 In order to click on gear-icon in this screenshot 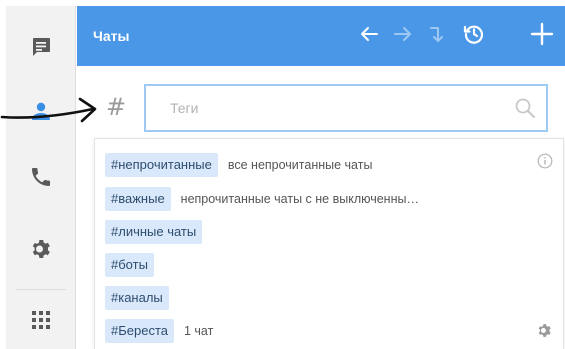, I will do `click(41, 249)`.